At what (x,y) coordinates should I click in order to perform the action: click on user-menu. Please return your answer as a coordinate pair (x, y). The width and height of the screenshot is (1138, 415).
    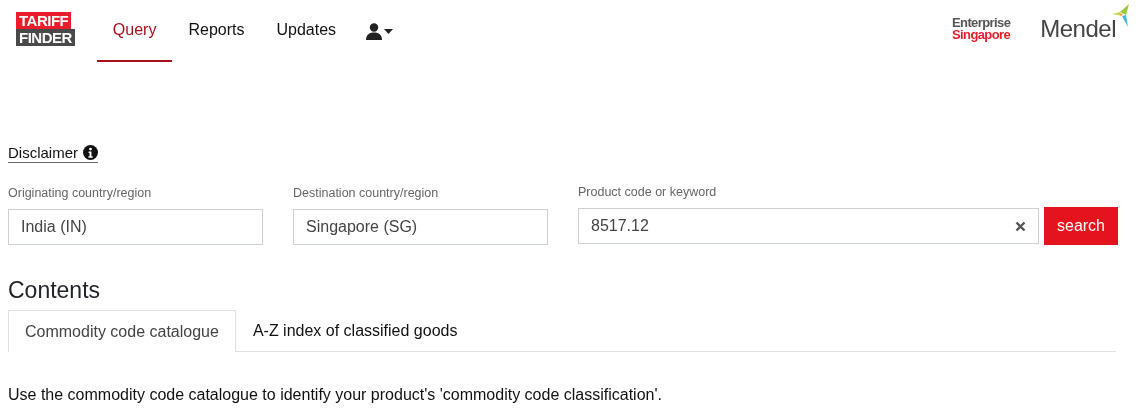
    Looking at the image, I should click on (380, 31).